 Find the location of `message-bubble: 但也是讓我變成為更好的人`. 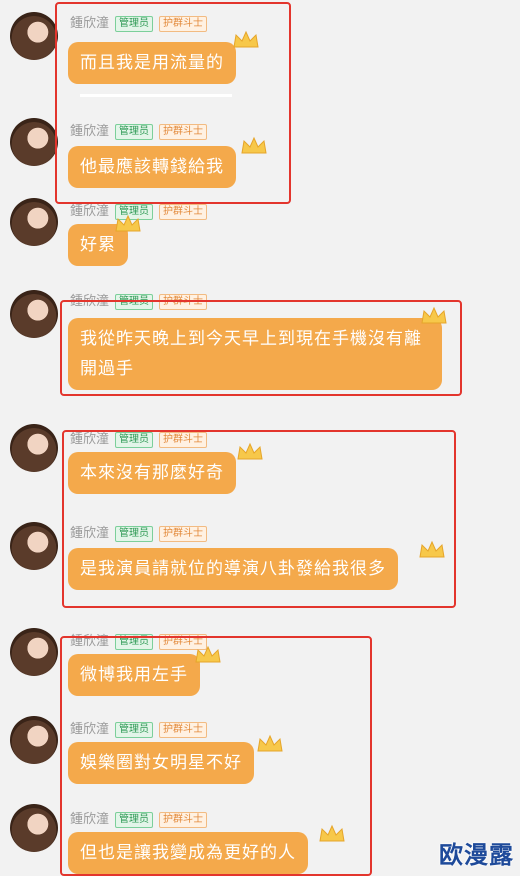

message-bubble: 但也是讓我變成為更好的人 is located at coordinates (188, 853).